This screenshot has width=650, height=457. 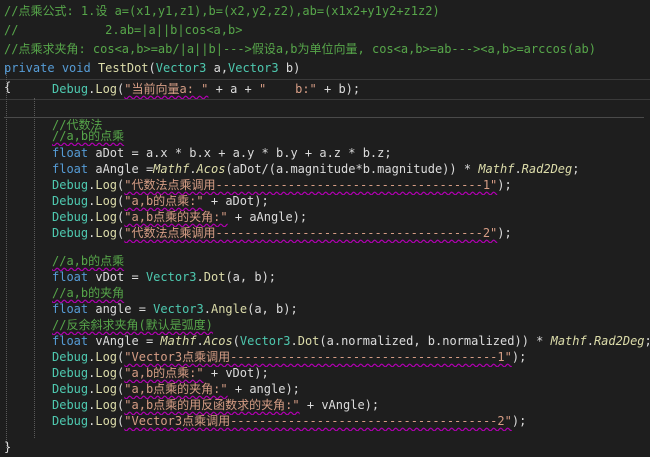 What do you see at coordinates (351, 89) in the screenshot?
I see `code-line: Debug.Log("当前向量a: " + a + " b:" + b);` at bounding box center [351, 89].